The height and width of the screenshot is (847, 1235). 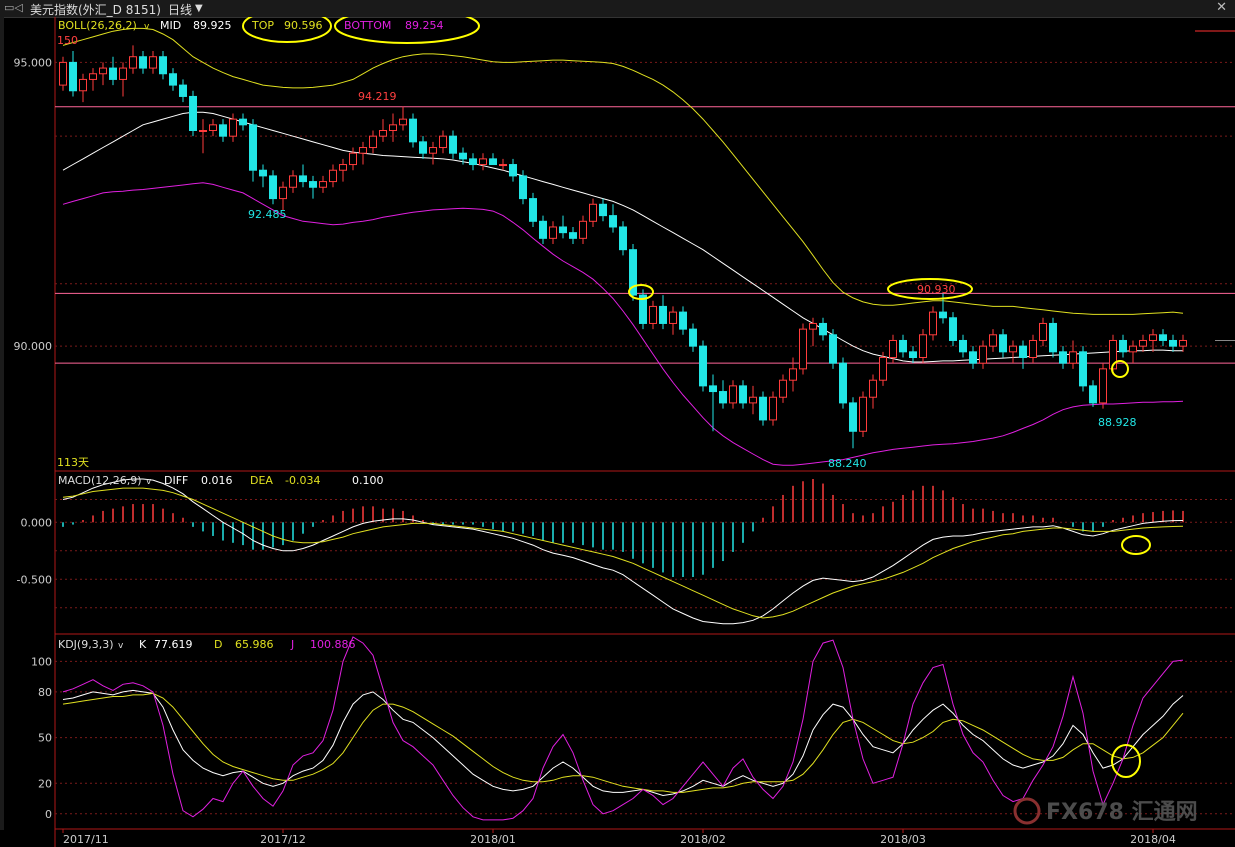 I want to click on price-tick-label: 95.000, so click(x=33, y=62).